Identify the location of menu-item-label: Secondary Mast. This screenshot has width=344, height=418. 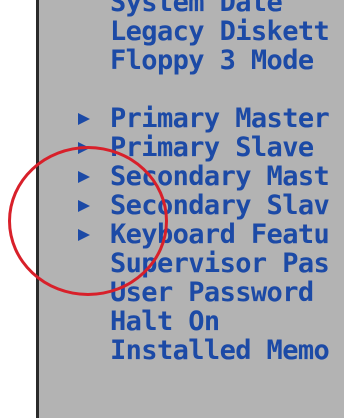
(220, 176).